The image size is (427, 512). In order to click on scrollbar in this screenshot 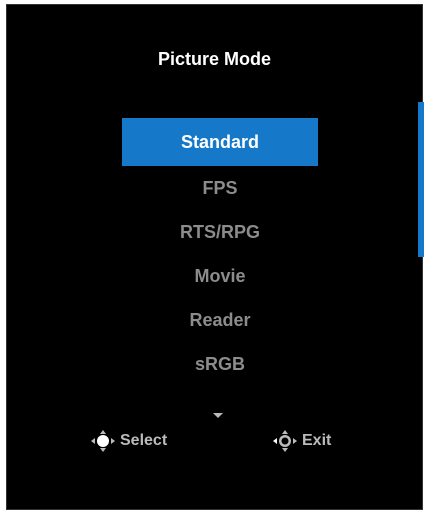, I will do `click(421, 179)`.